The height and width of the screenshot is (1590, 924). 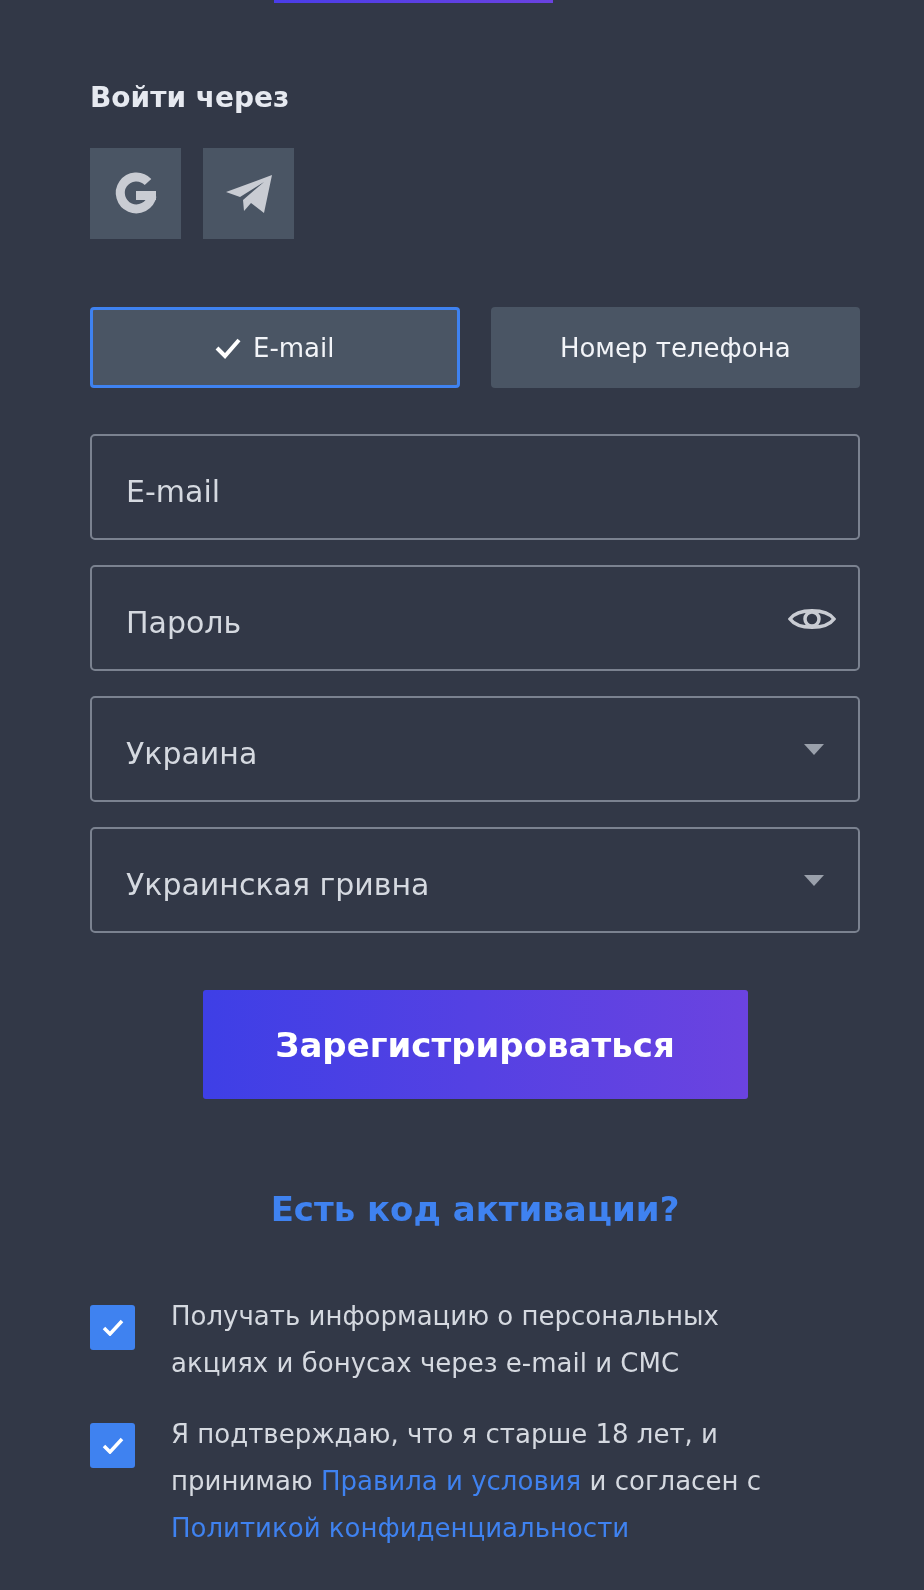 What do you see at coordinates (475, 1044) in the screenshot?
I see `register-button: Зарегистрироваться` at bounding box center [475, 1044].